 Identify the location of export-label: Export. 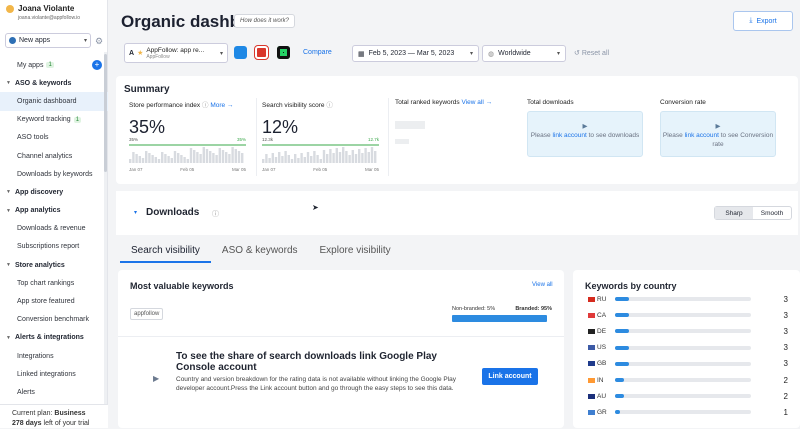
(766, 21).